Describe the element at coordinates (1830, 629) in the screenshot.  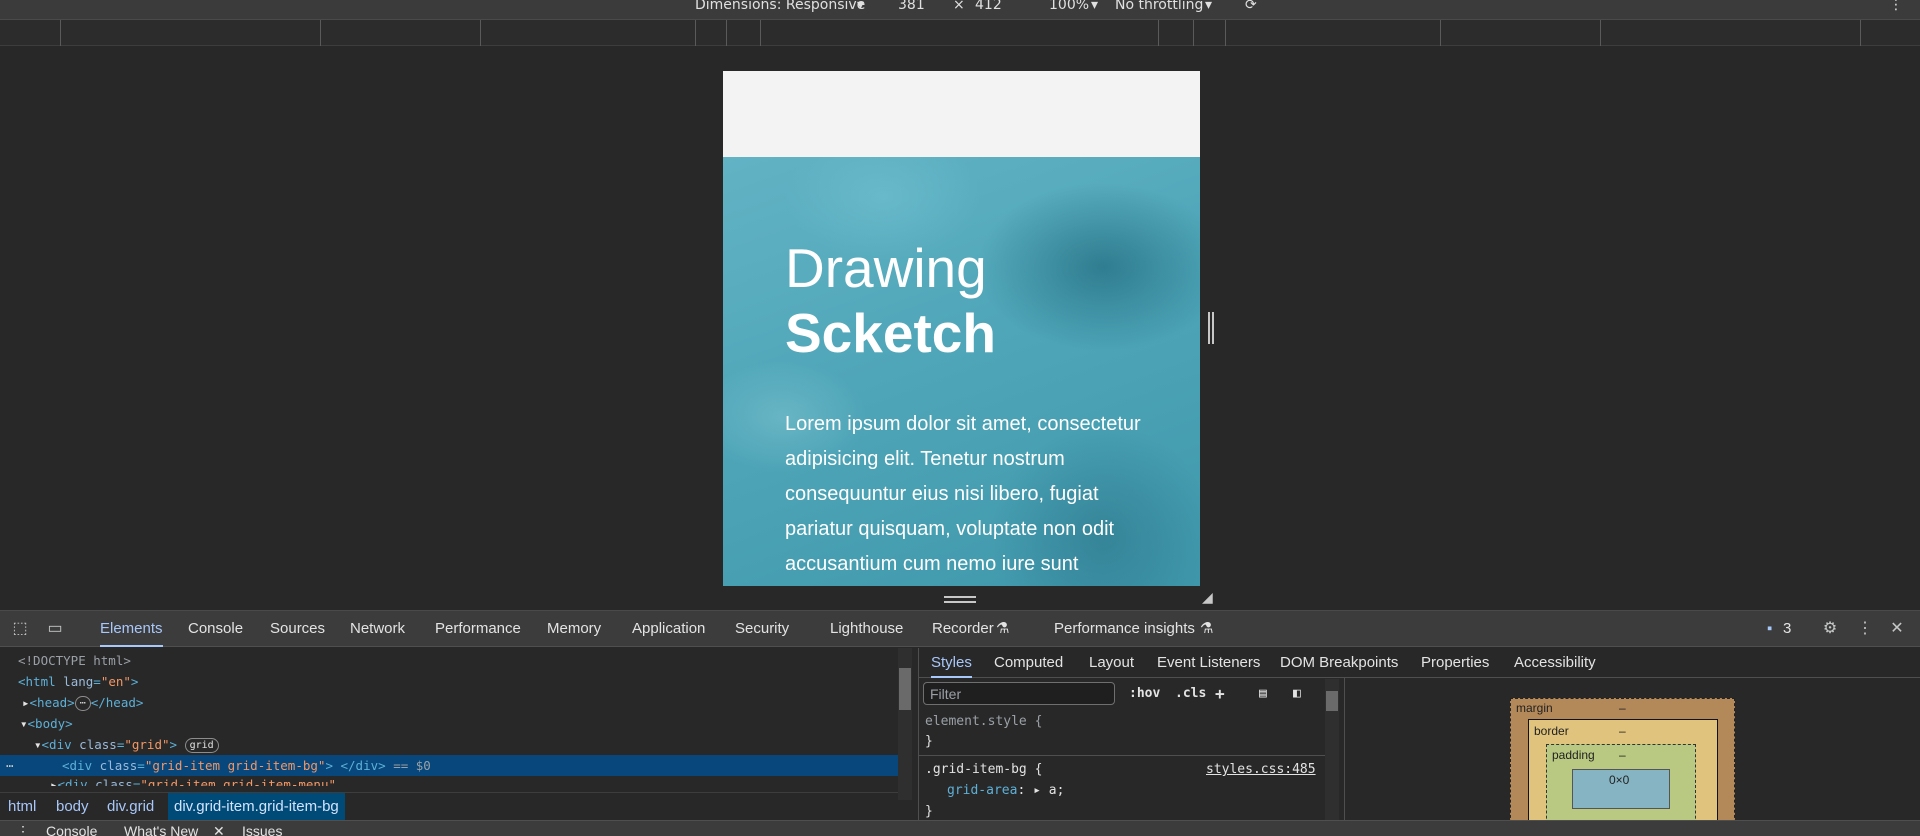
I see `settings-gear-icon: ⚙` at that location.